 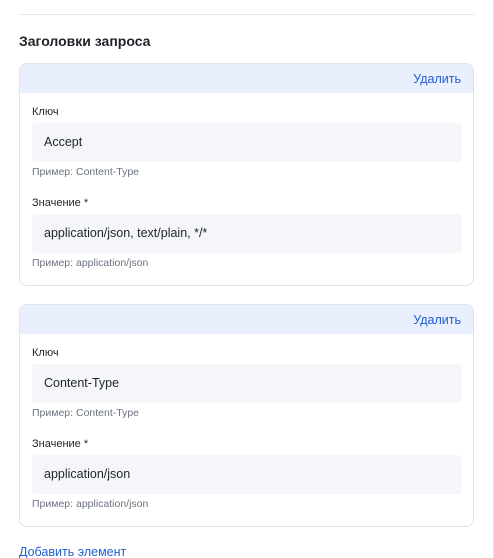 What do you see at coordinates (247, 14) in the screenshot?
I see `top-divider` at bounding box center [247, 14].